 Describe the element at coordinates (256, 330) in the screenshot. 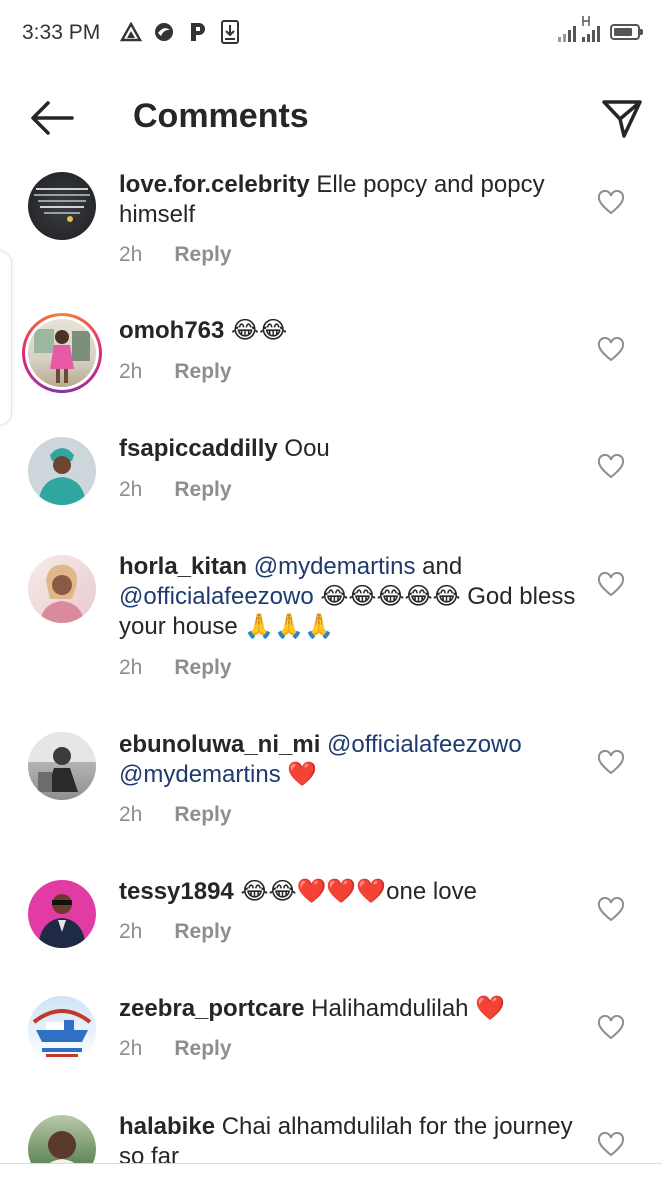

I see `comment-body: 😂😂` at that location.